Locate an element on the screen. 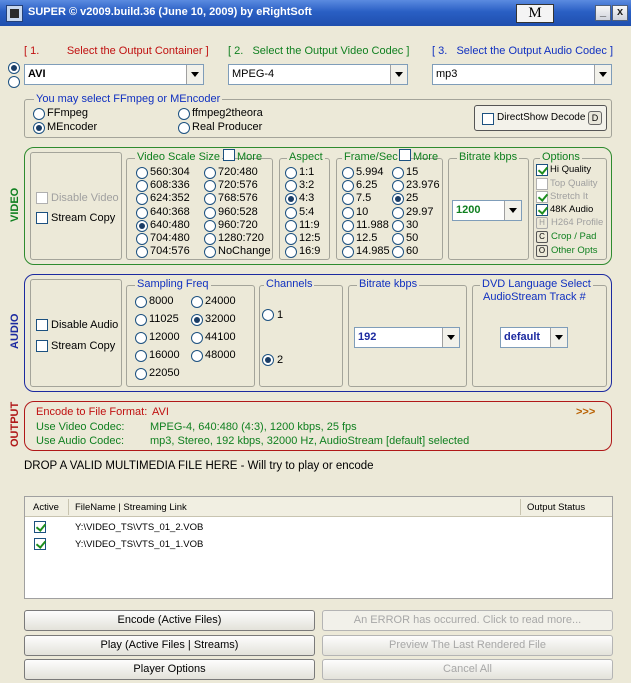 This screenshot has height=683, width=631. scale-option-label: 608:336 is located at coordinates (170, 185).